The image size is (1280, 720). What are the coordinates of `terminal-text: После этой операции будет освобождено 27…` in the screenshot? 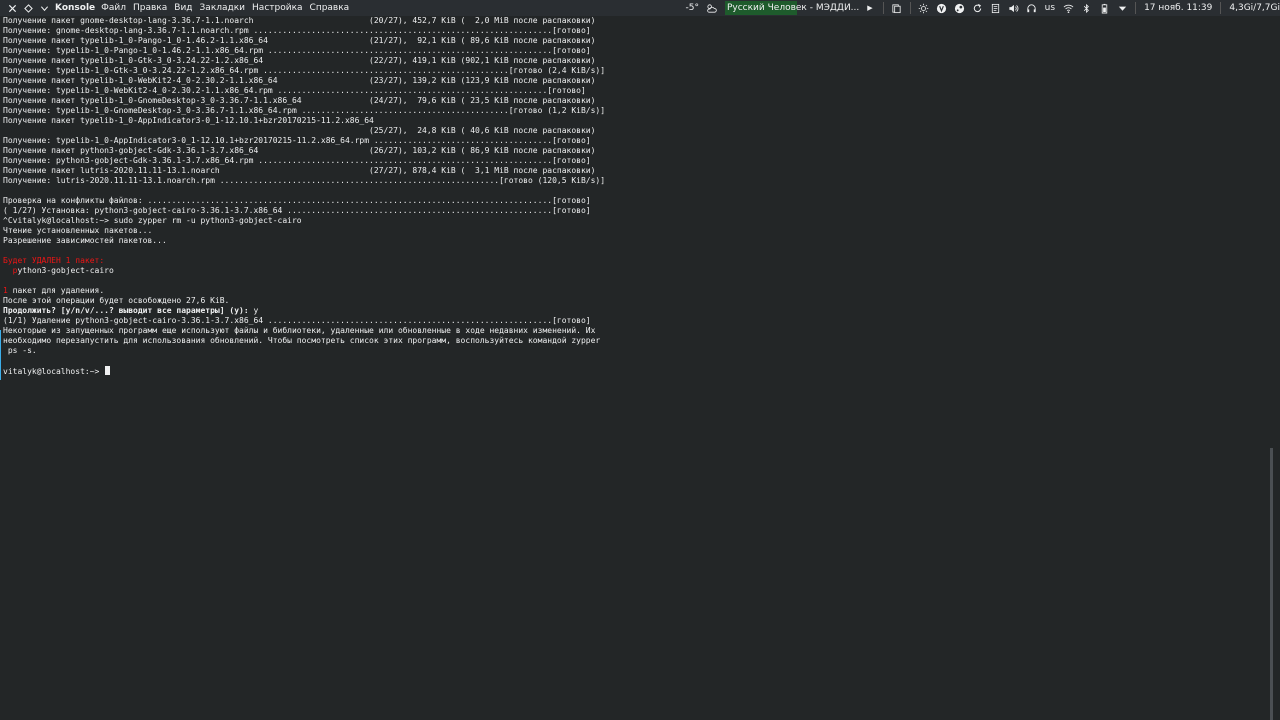 It's located at (116, 300).